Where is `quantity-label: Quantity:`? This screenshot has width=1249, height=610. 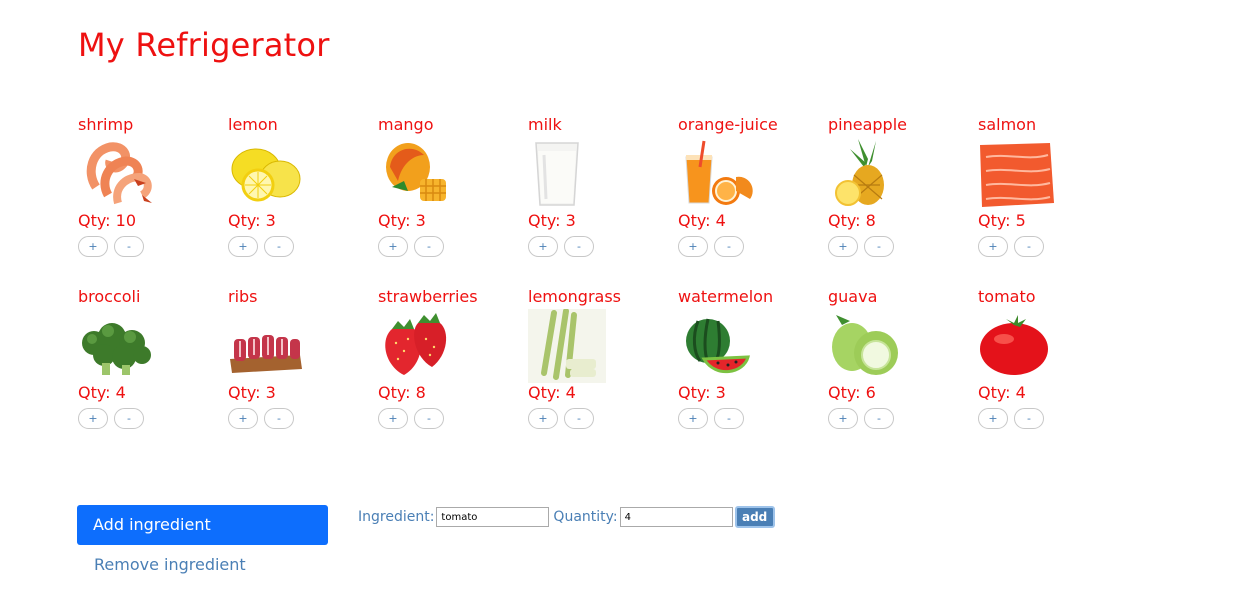
quantity-label: Quantity: is located at coordinates (585, 517).